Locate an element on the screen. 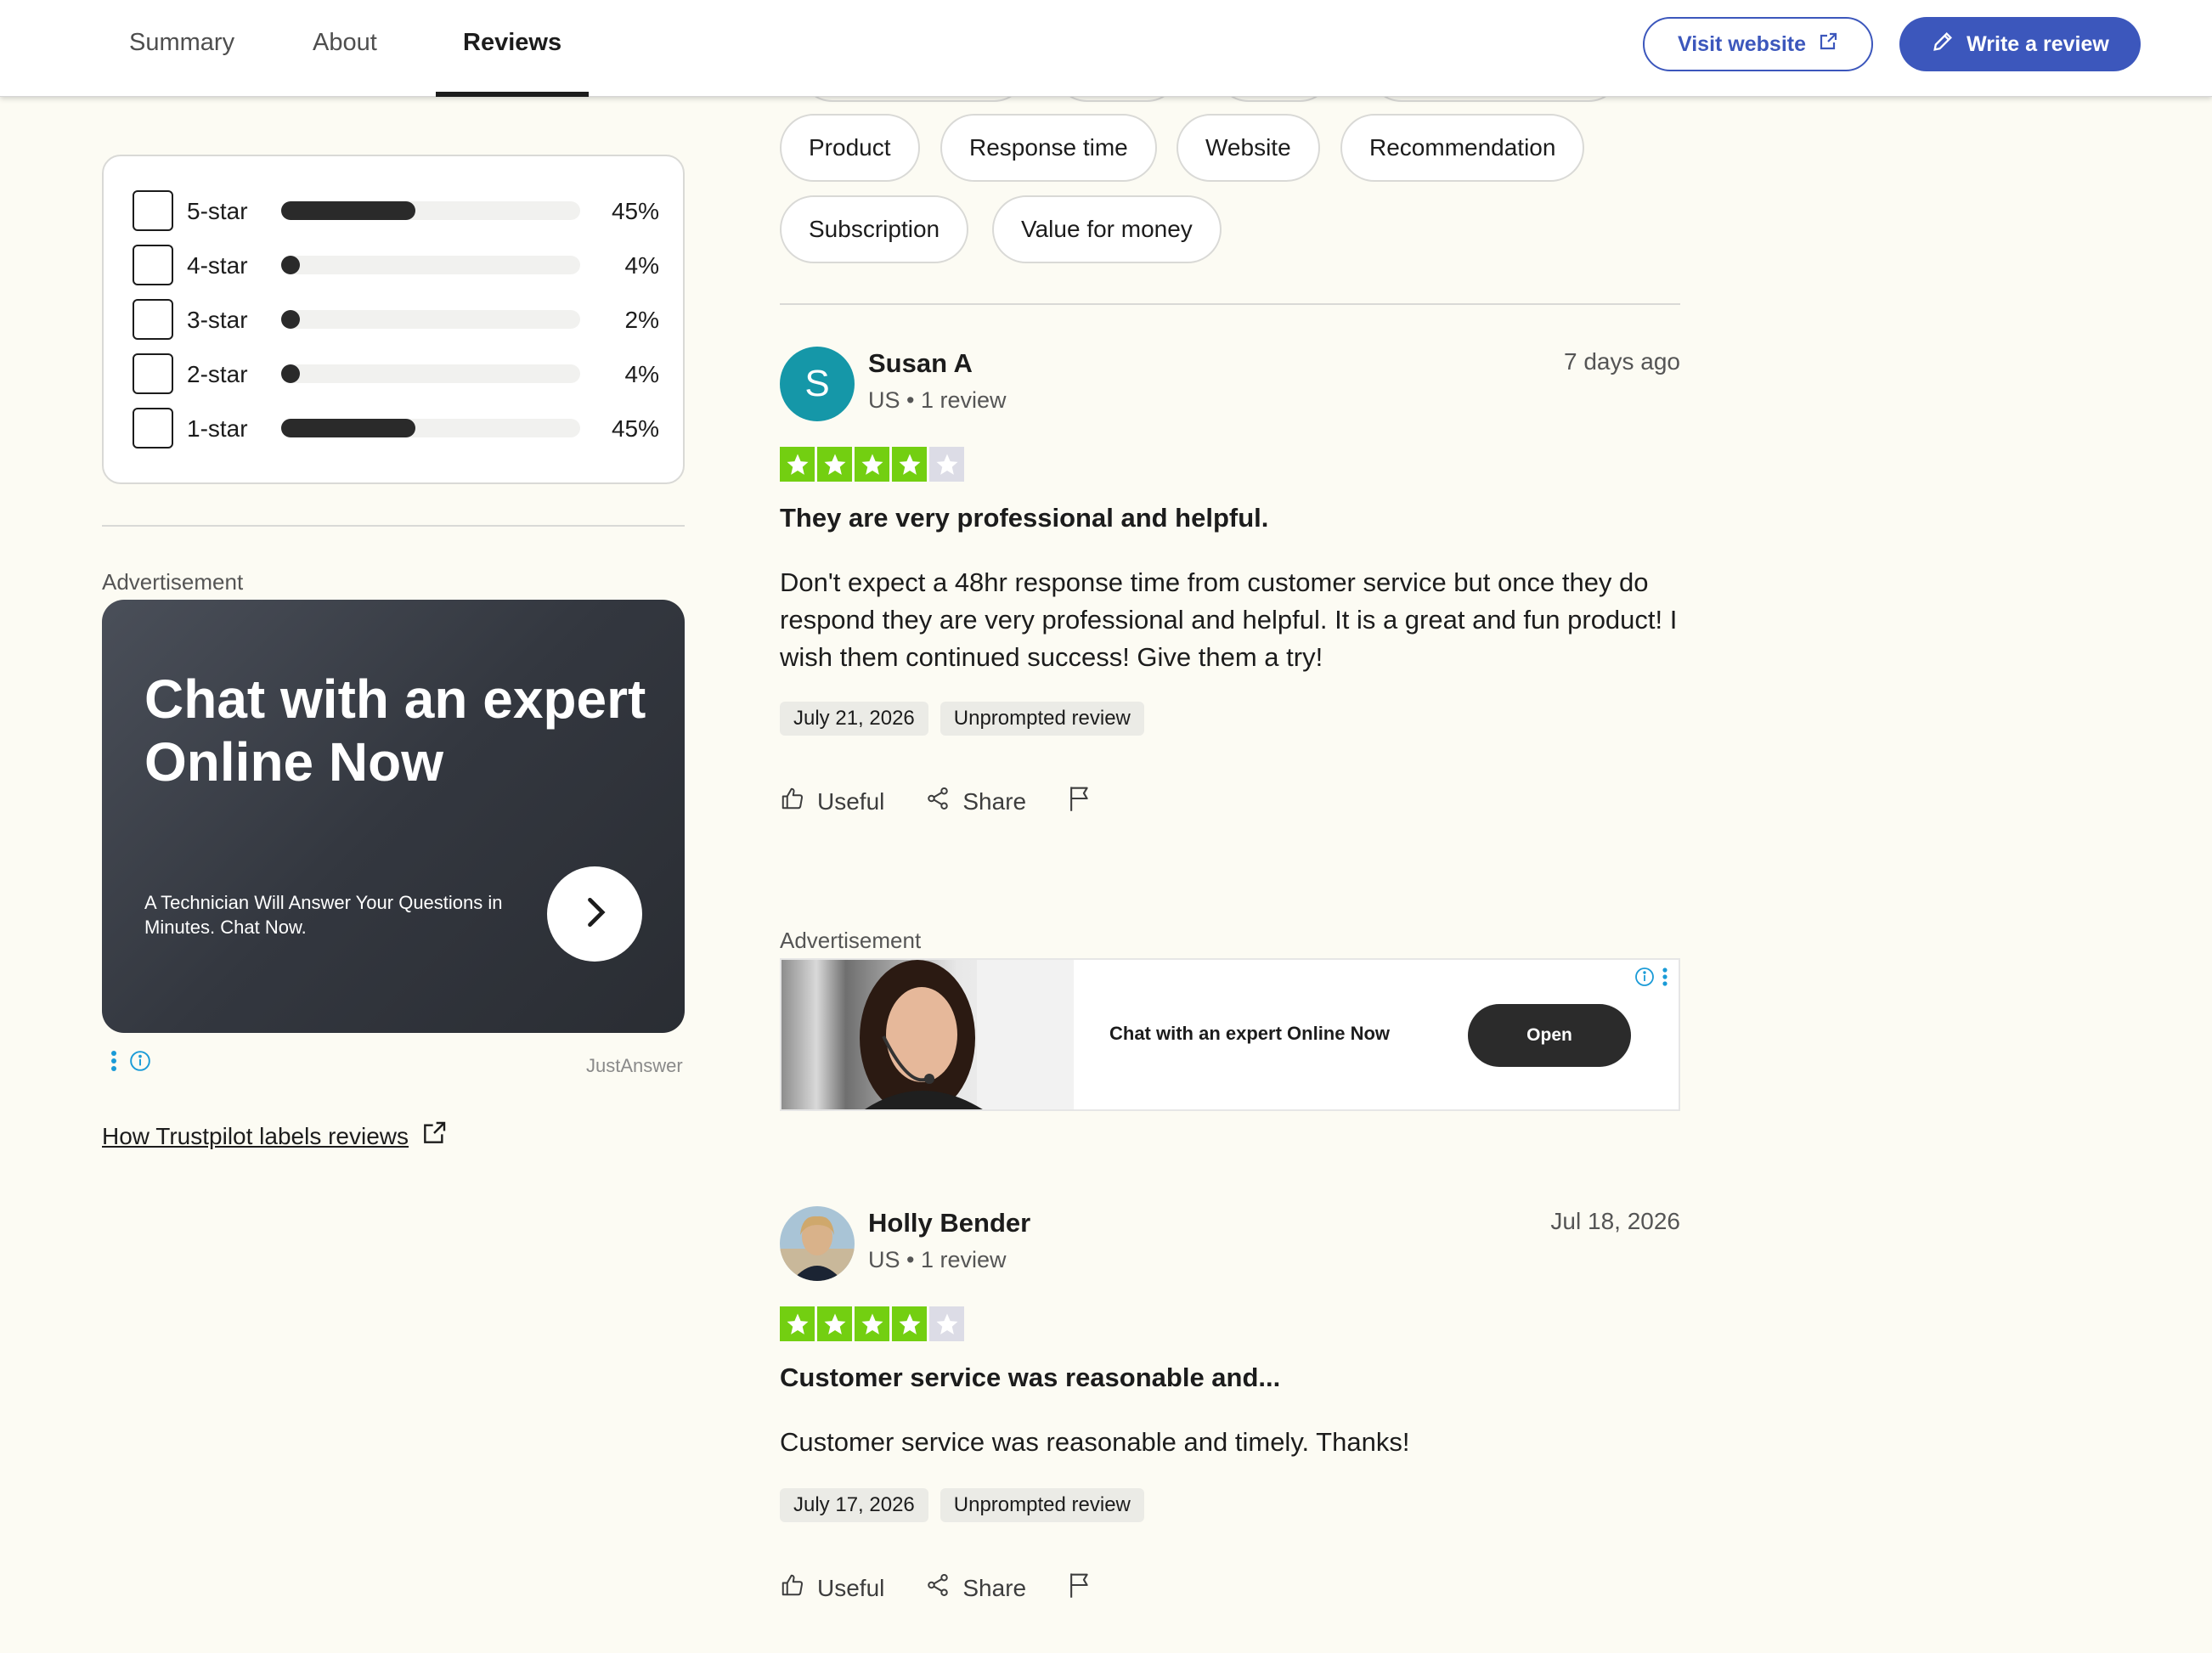  rating-row-3-star: 3-star 2% is located at coordinates (396, 319).